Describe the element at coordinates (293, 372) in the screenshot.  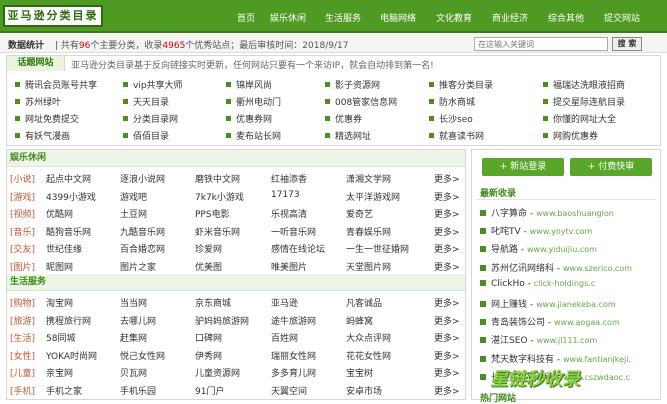
I see `site-link: 多多育儿网` at that location.